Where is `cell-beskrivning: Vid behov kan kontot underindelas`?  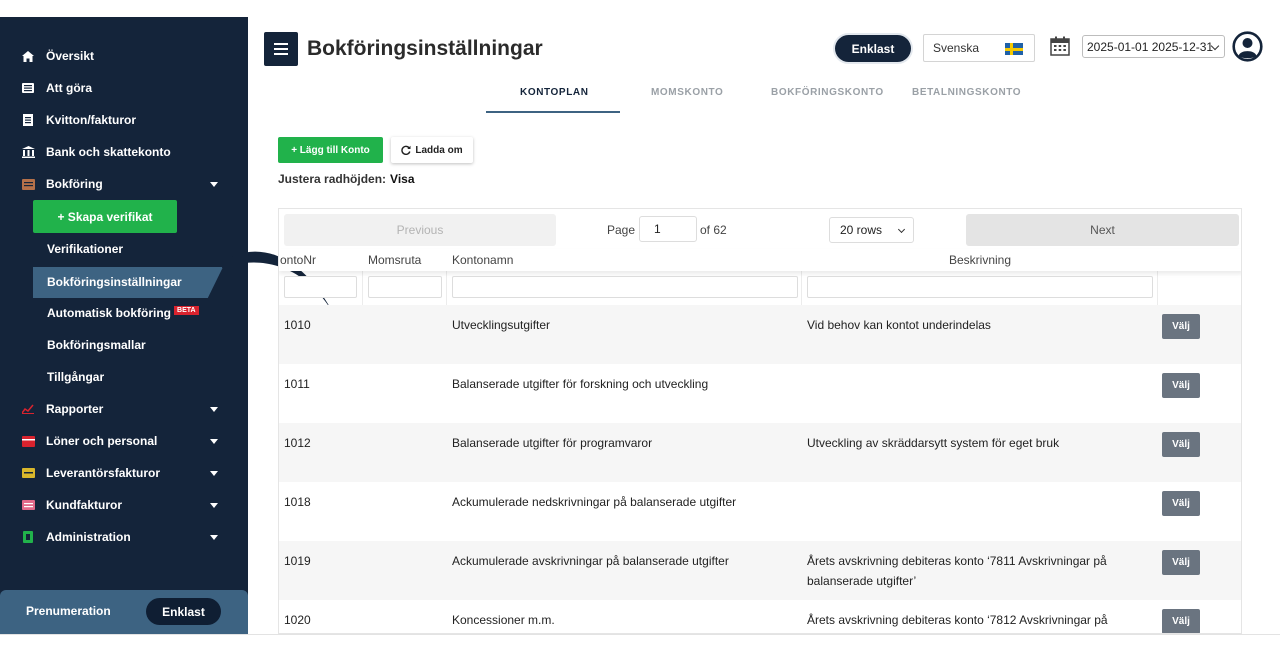 cell-beskrivning: Vid behov kan kontot underindelas is located at coordinates (899, 325).